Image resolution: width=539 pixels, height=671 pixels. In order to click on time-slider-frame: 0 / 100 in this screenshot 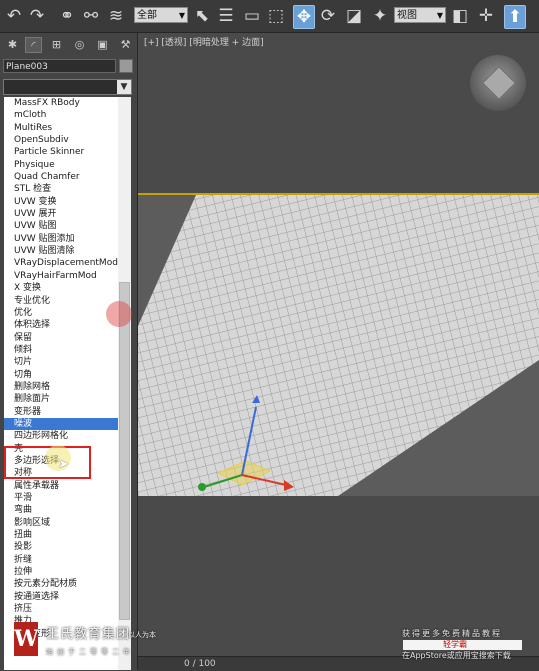, I will do `click(200, 664)`.